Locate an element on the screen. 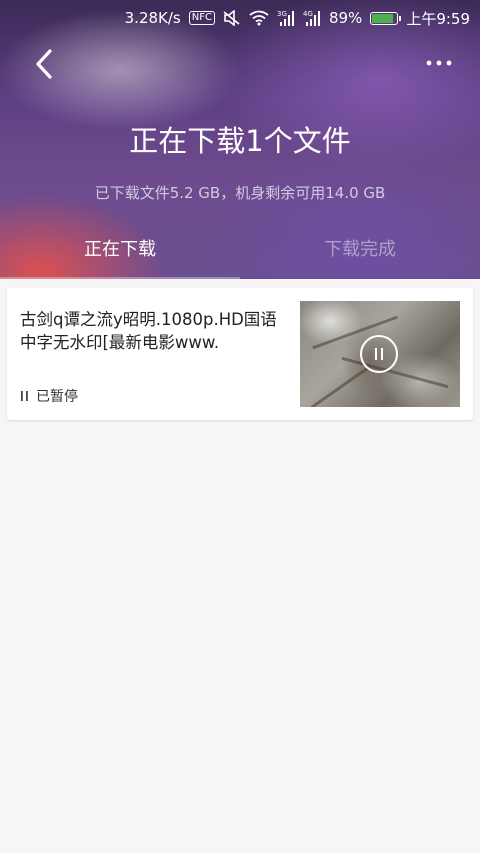 This screenshot has height=853, width=480. tab-completed: 下载完成 is located at coordinates (360, 247).